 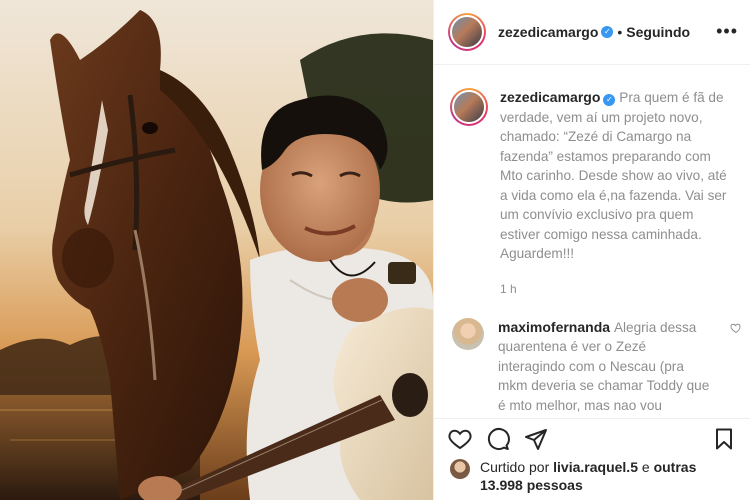 What do you see at coordinates (548, 32) in the screenshot?
I see `author-username: zezedicamargo` at bounding box center [548, 32].